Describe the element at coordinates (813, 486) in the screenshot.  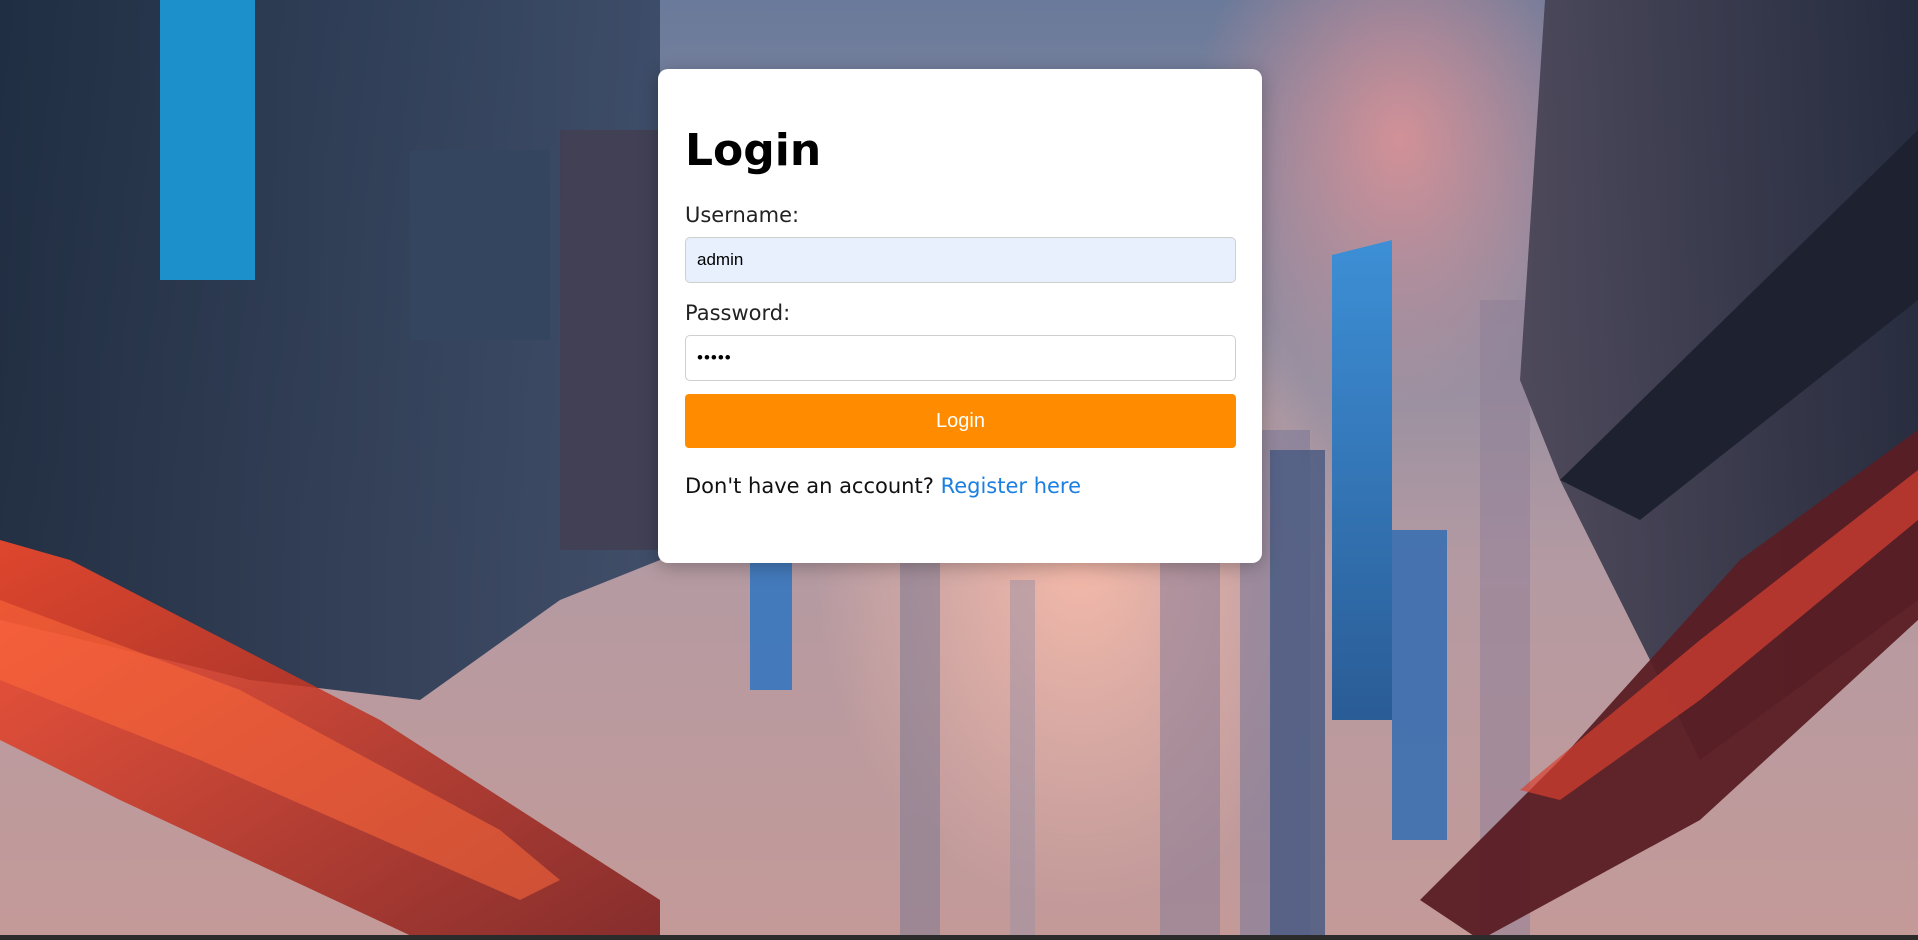
I see `register-prompt-text: Don't have an account?` at that location.